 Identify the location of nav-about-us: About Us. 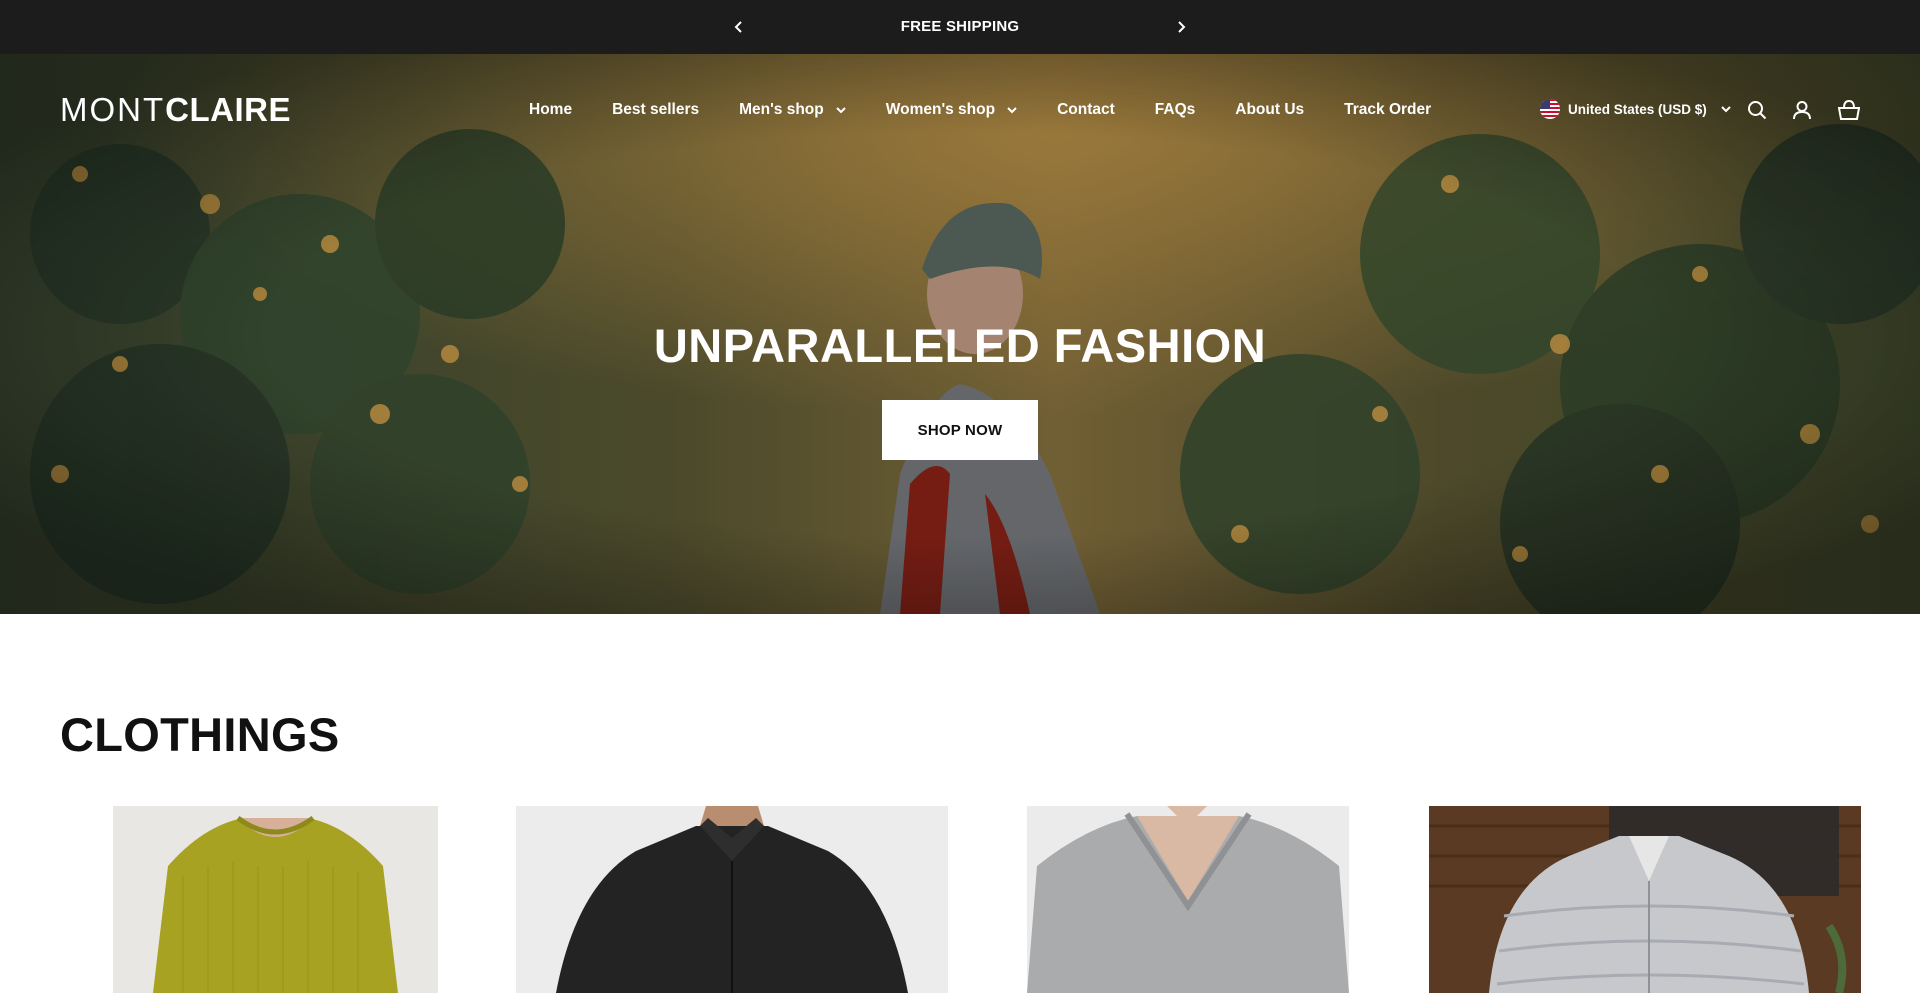
(1269, 110).